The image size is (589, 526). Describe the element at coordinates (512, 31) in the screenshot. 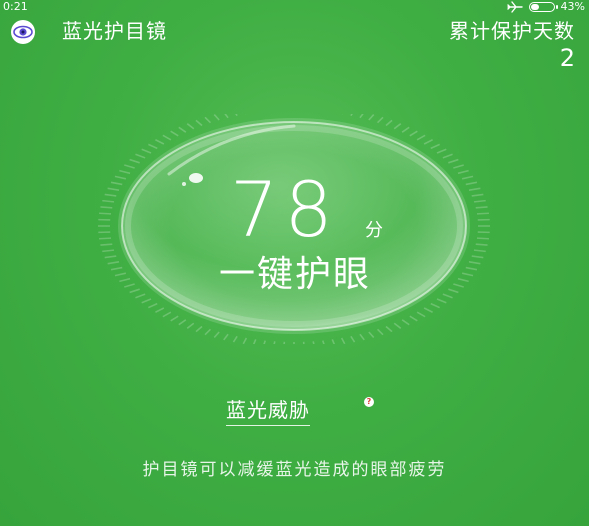

I see `protection-days-label: 累计保护天数` at that location.